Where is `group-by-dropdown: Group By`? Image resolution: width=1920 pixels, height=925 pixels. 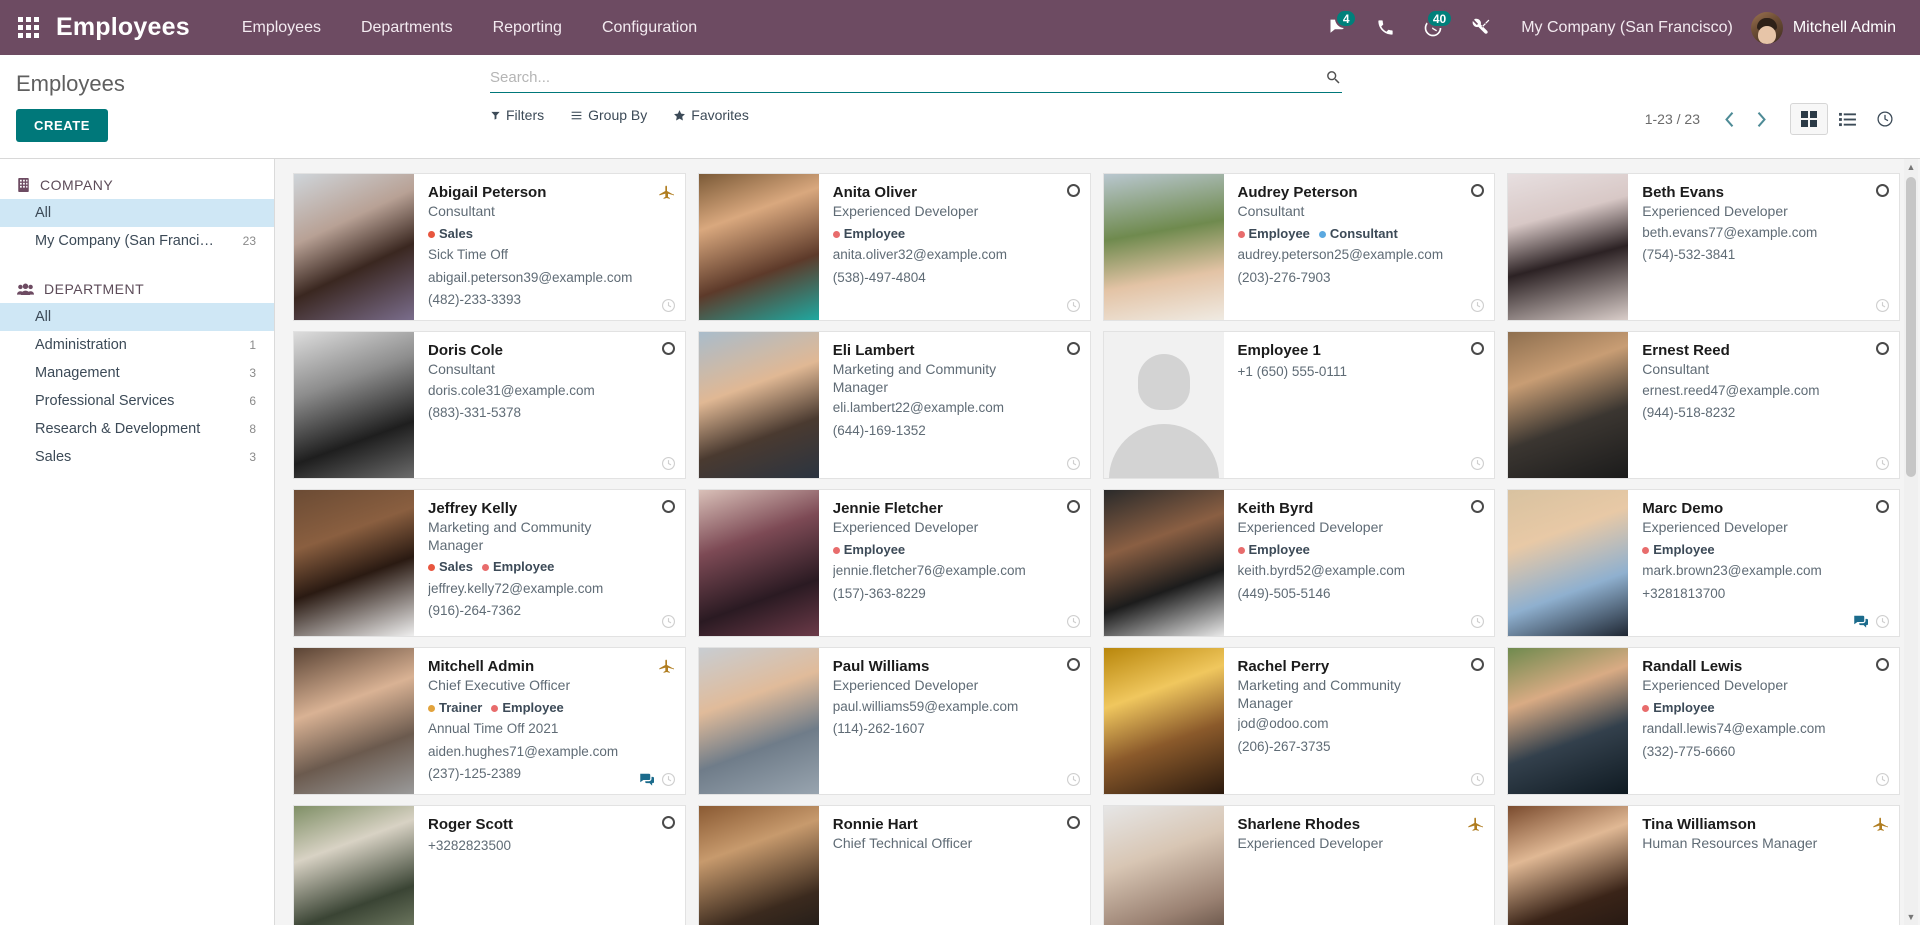 group-by-dropdown: Group By is located at coordinates (608, 115).